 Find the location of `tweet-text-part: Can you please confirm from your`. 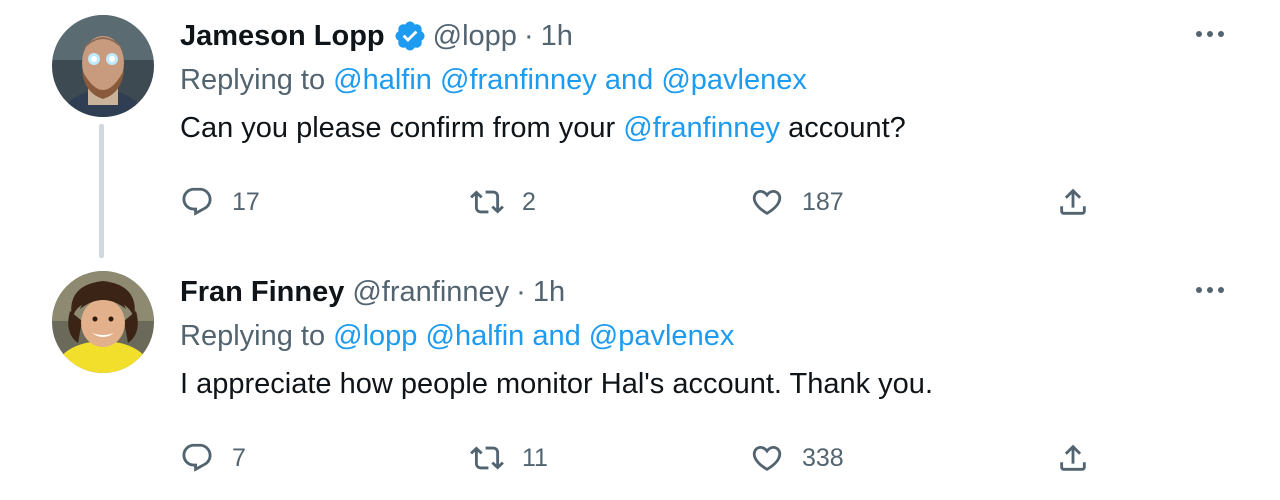

tweet-text-part: Can you please confirm from your is located at coordinates (398, 128).